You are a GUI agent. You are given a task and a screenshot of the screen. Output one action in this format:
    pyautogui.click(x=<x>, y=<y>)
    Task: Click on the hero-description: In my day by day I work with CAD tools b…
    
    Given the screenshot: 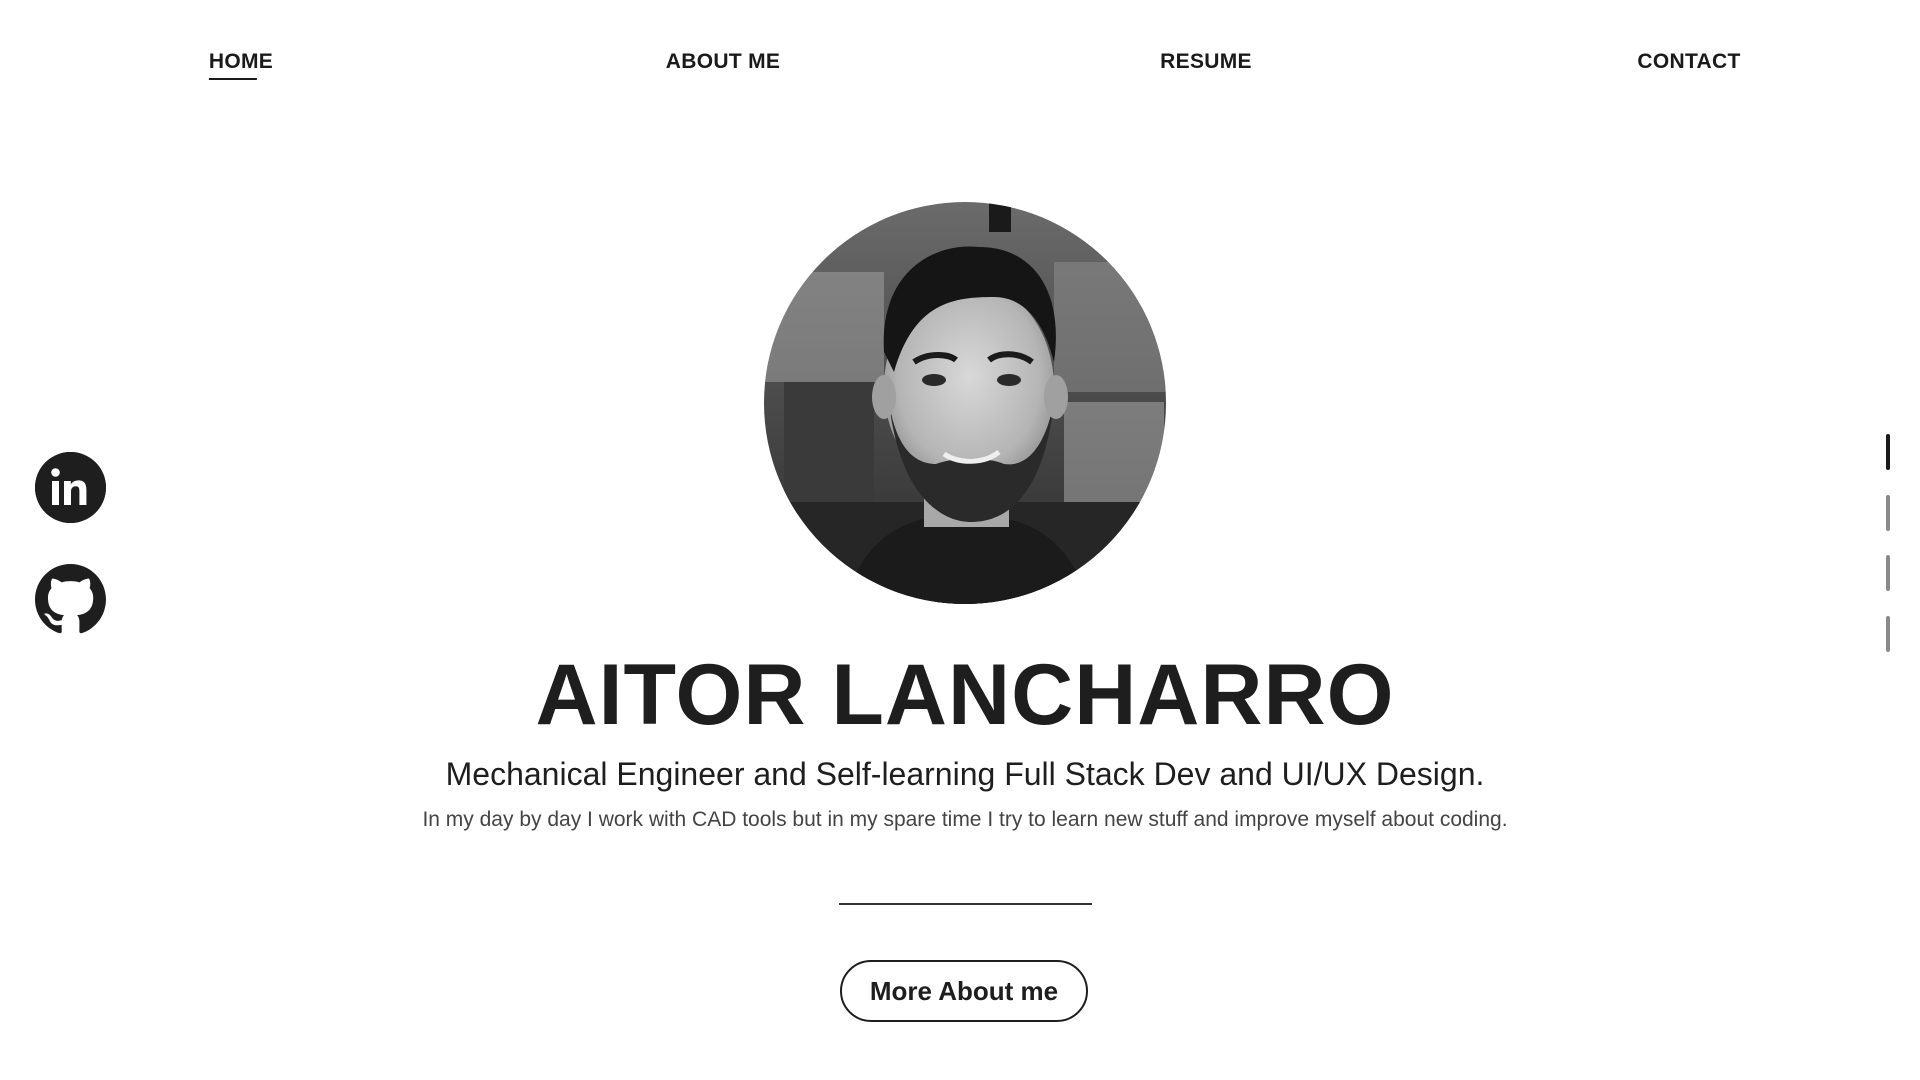 What is the action you would take?
    pyautogui.click(x=965, y=819)
    